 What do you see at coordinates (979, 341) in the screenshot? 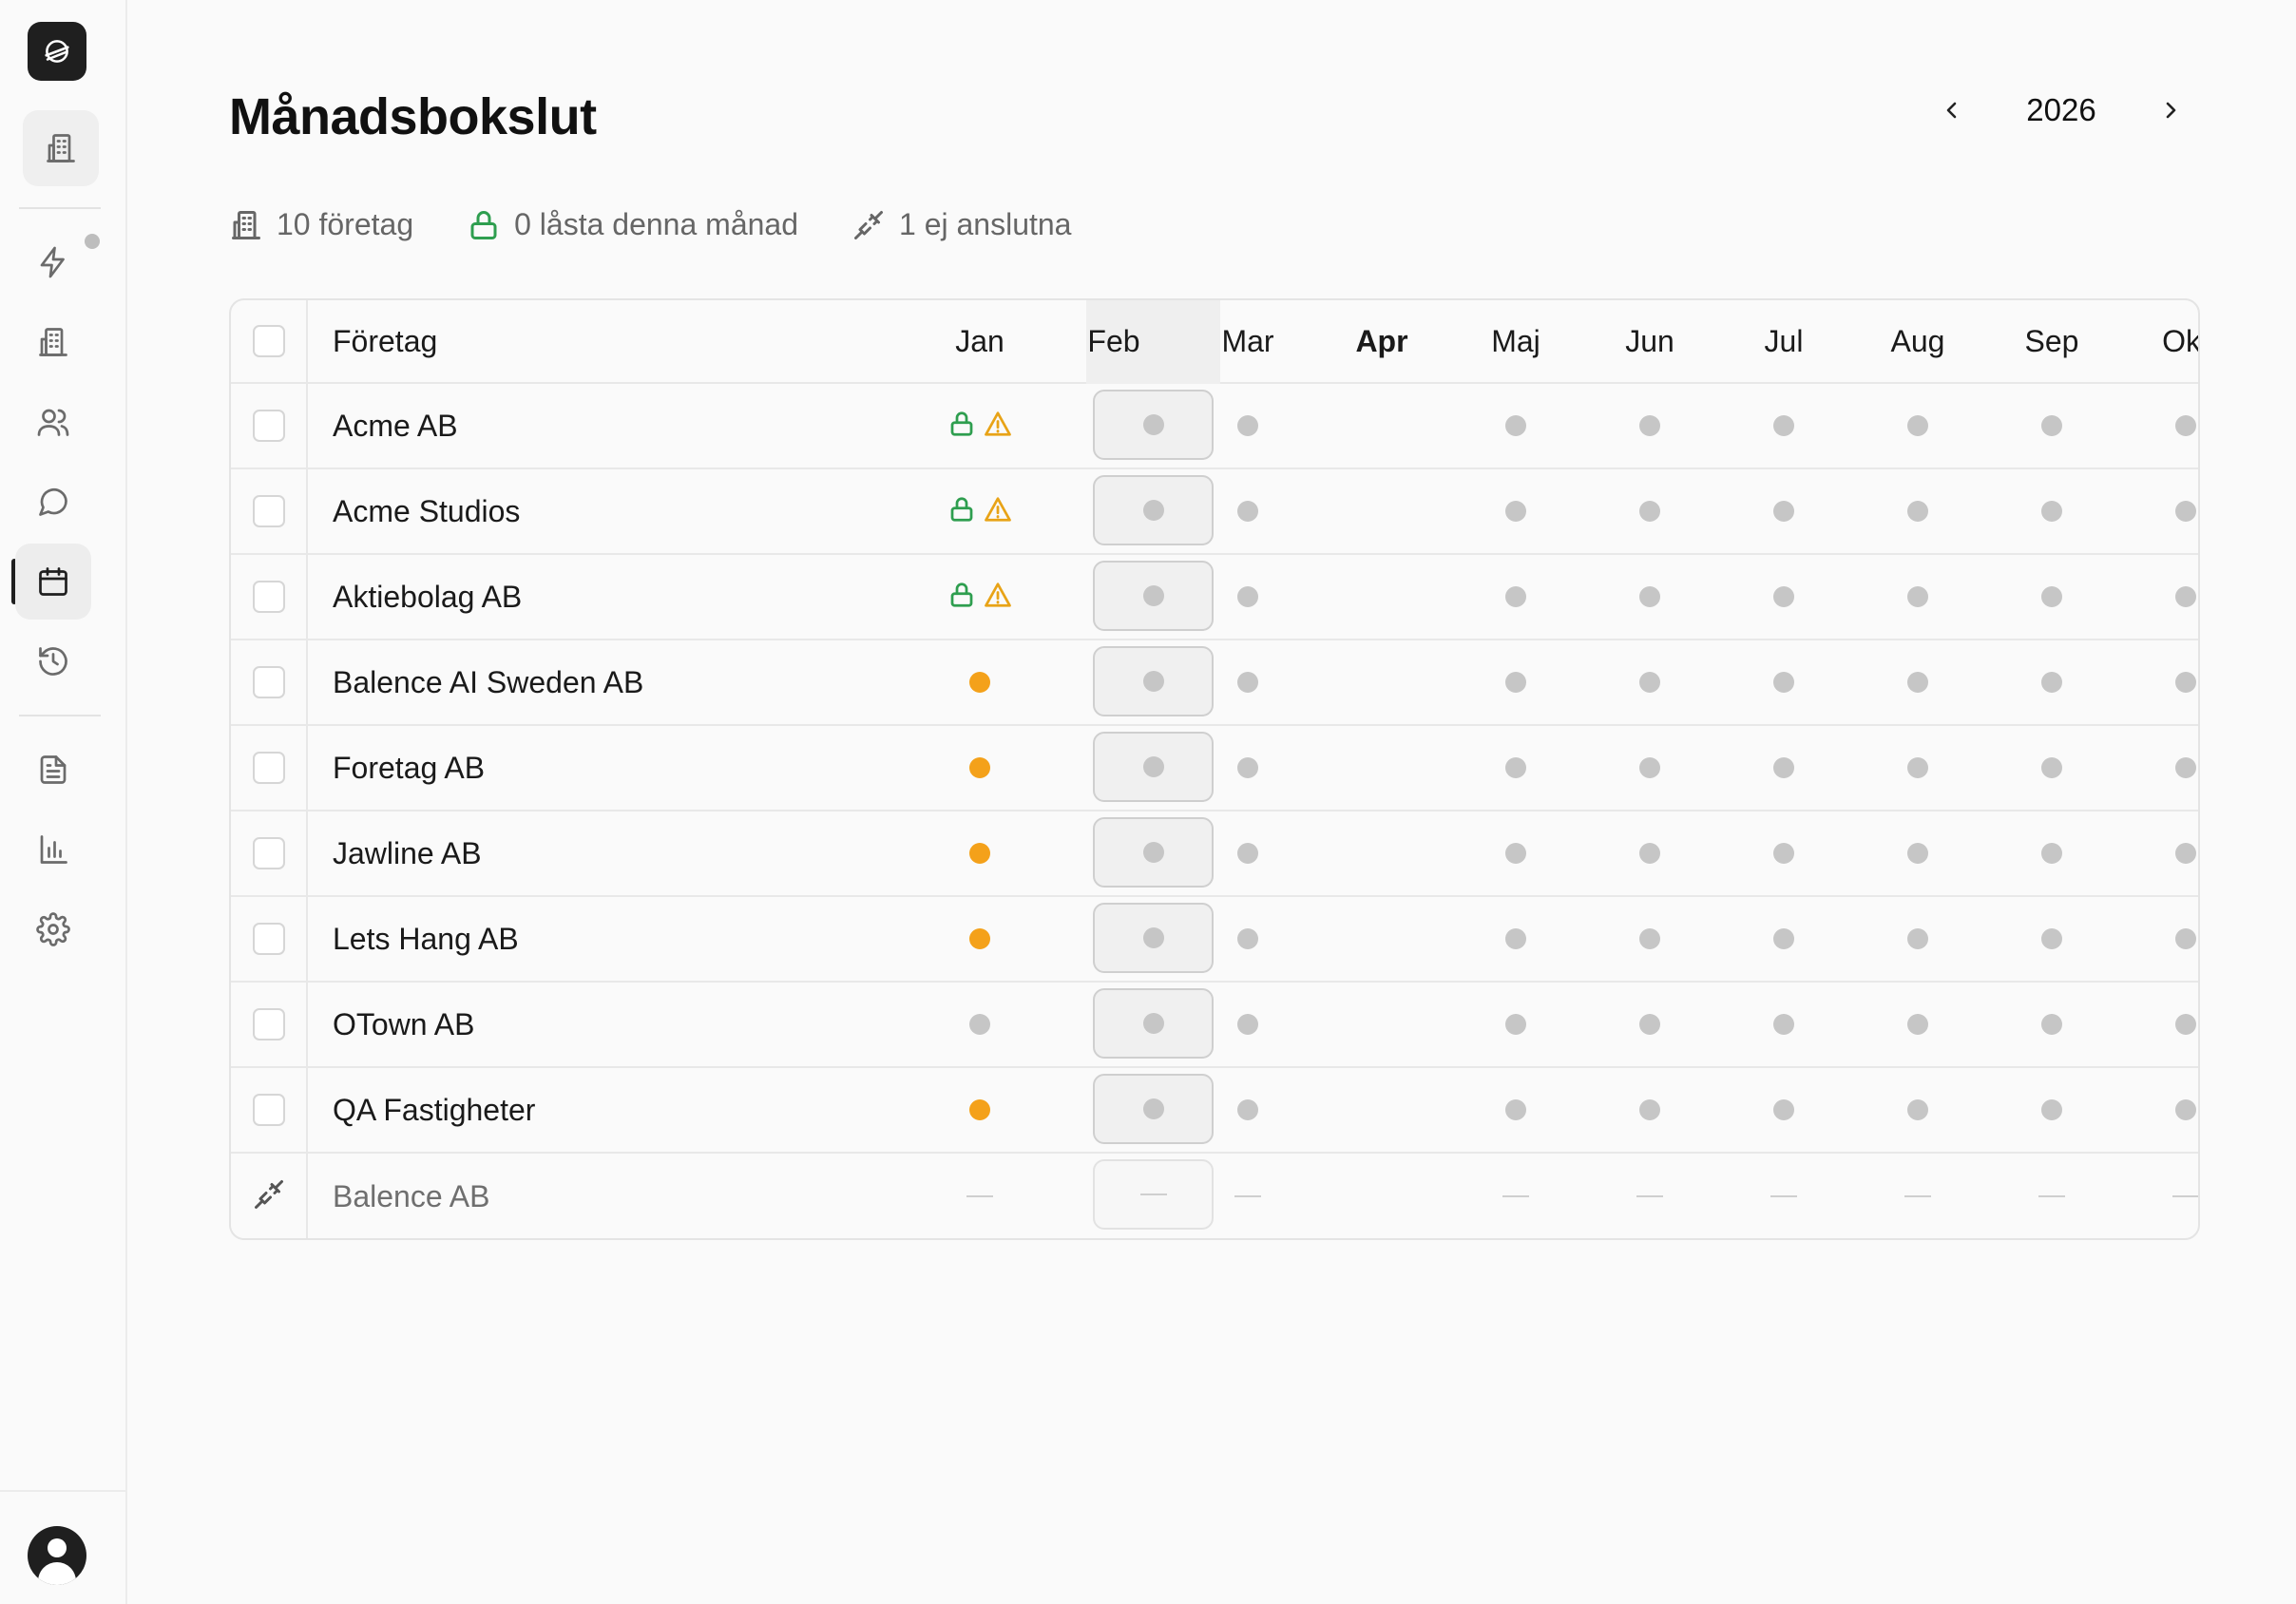
I see `column-header-jan: Jan` at bounding box center [979, 341].